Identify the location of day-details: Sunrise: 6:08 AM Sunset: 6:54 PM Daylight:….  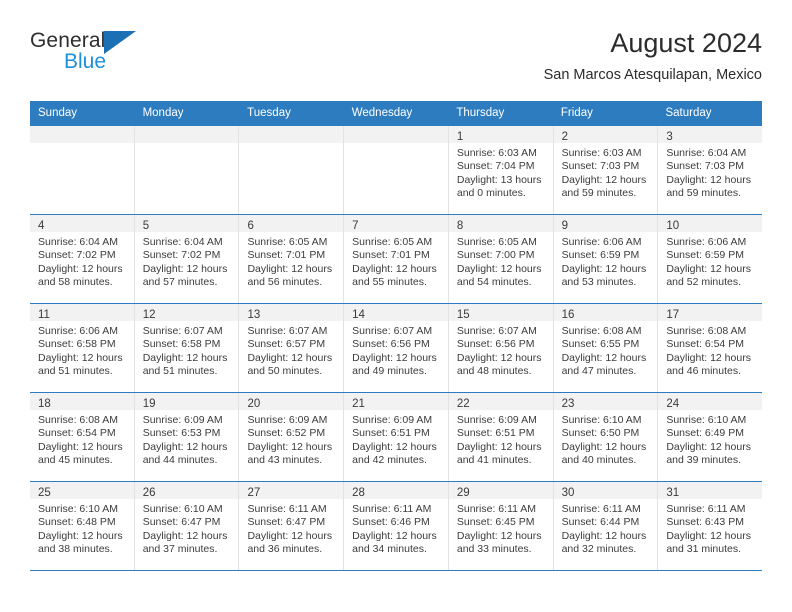
(710, 353).